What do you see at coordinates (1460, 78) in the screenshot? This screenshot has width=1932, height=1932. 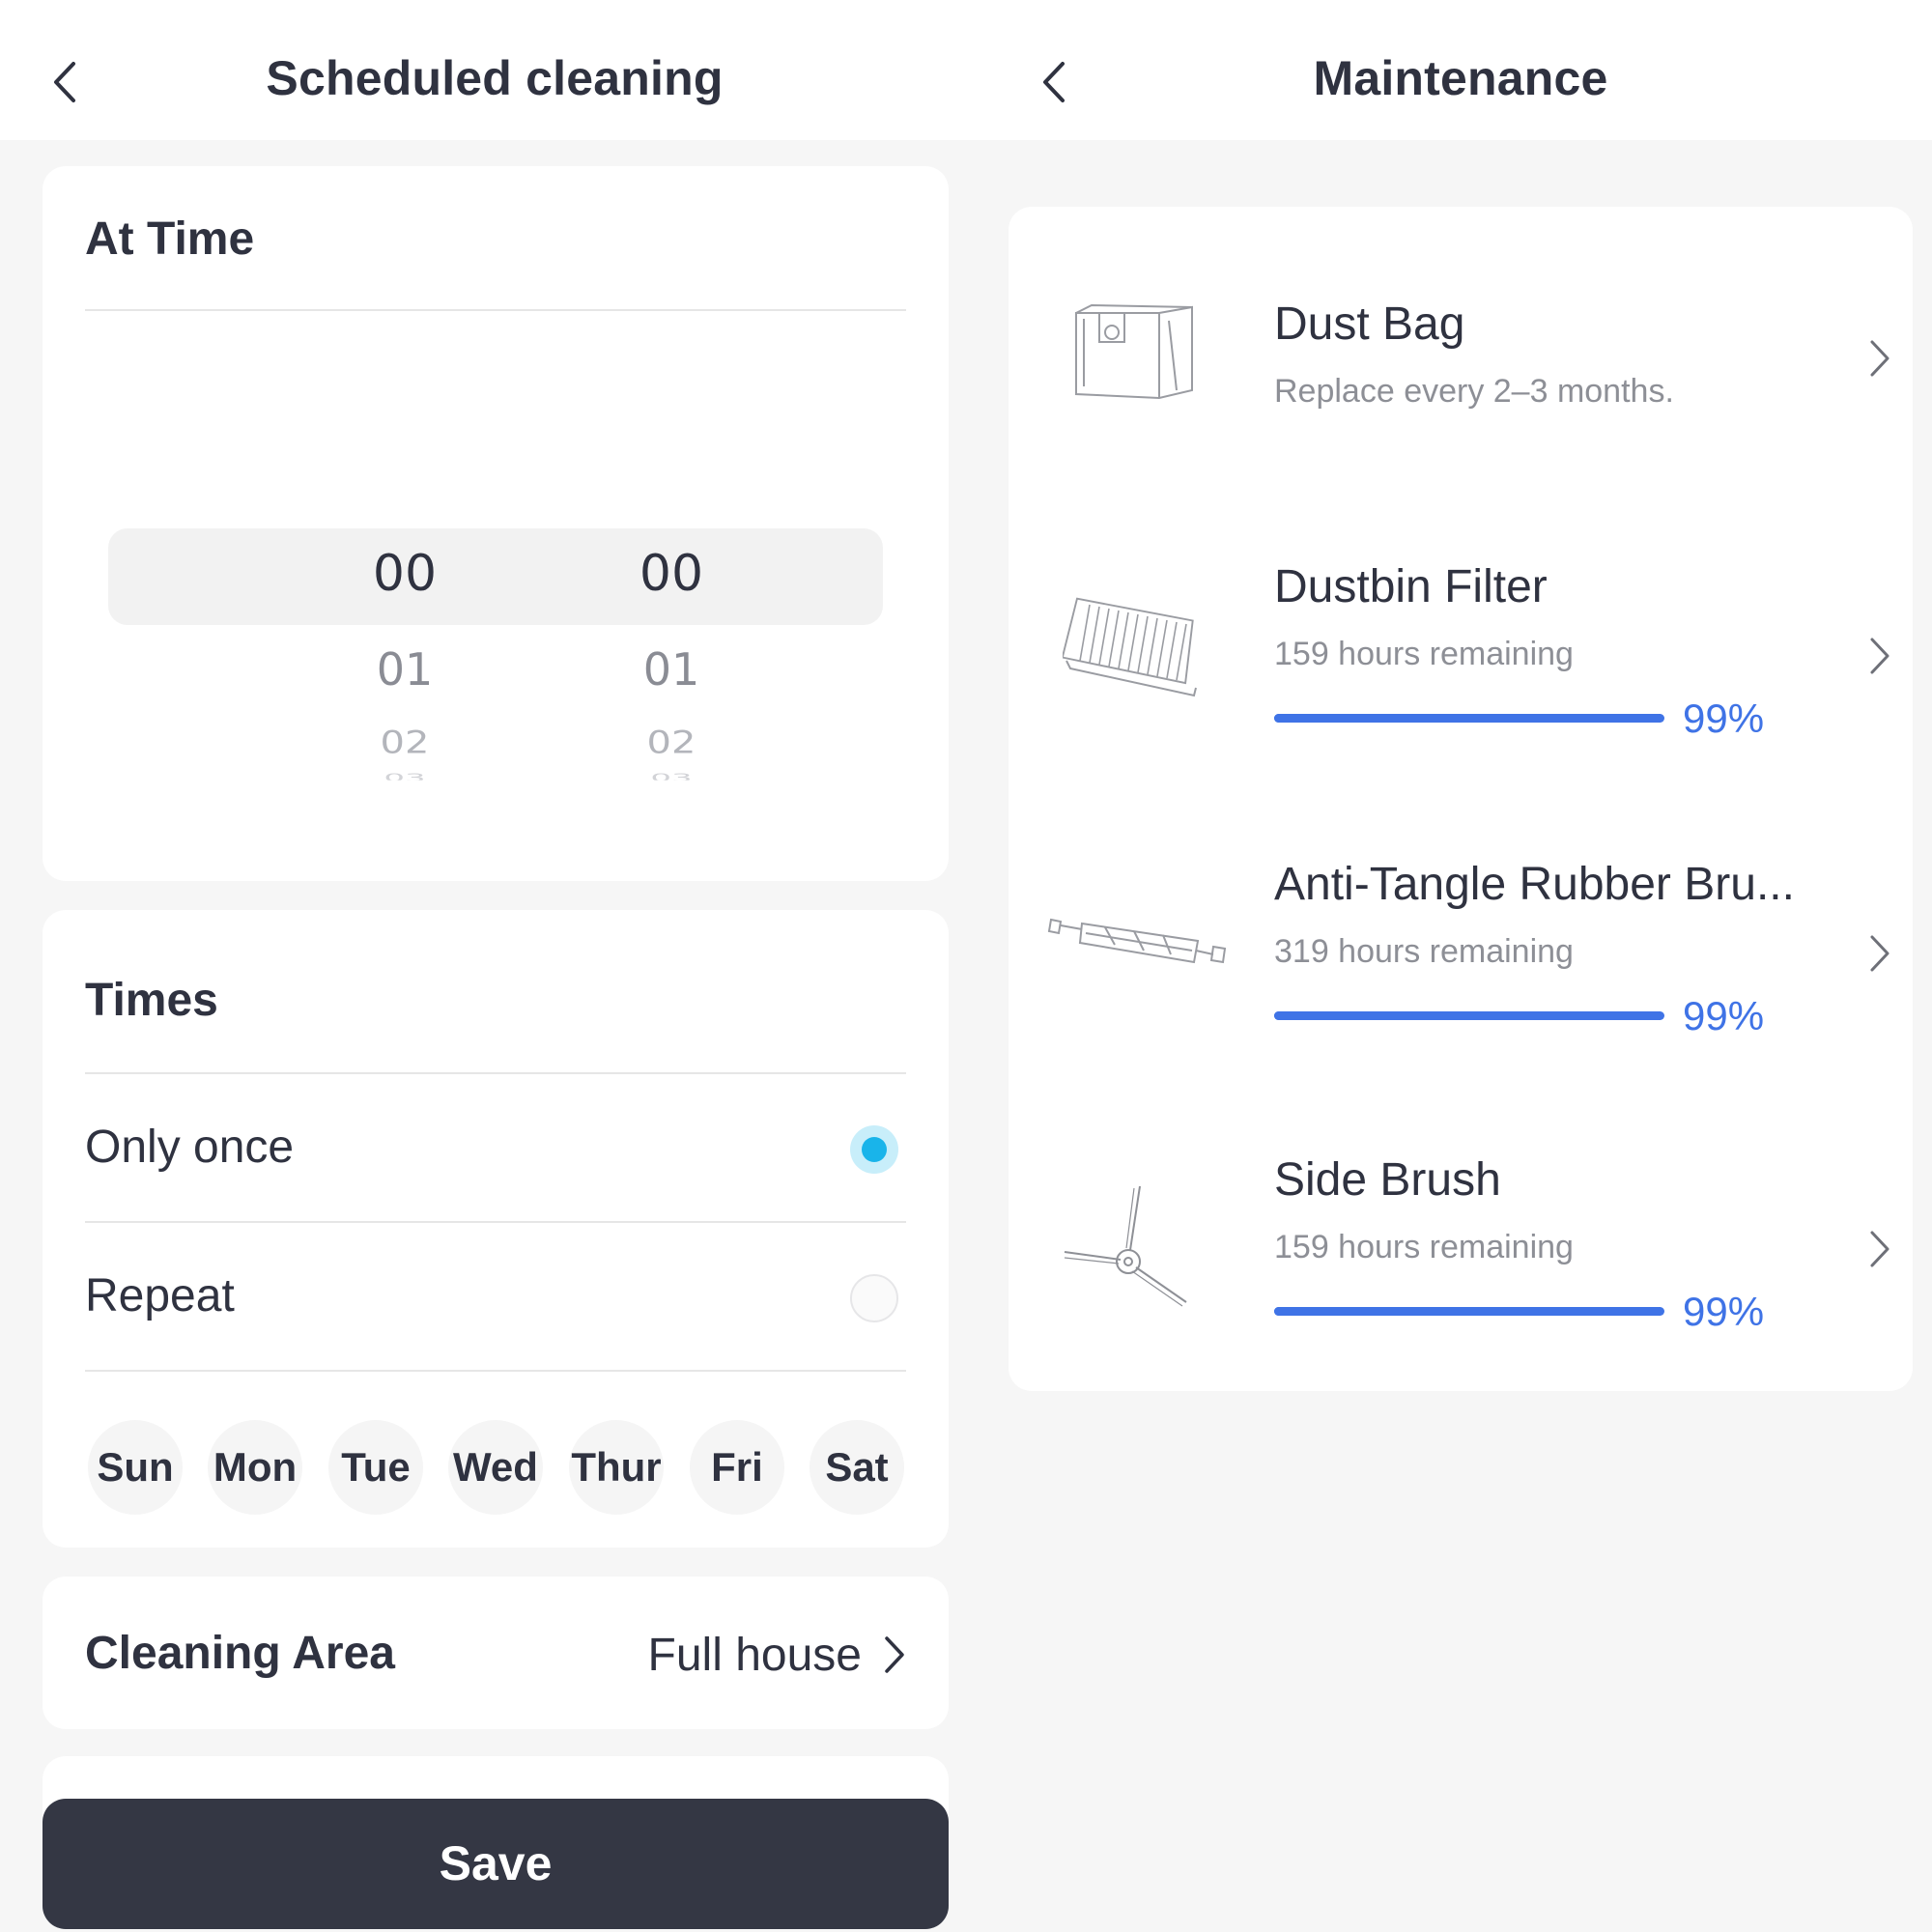 I see `page-title: Maintenance` at bounding box center [1460, 78].